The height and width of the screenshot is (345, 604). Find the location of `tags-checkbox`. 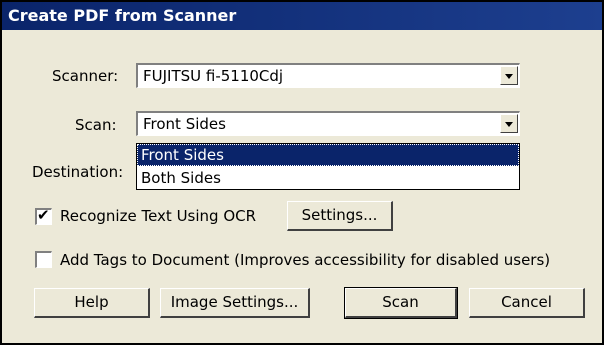

tags-checkbox is located at coordinates (43, 259).